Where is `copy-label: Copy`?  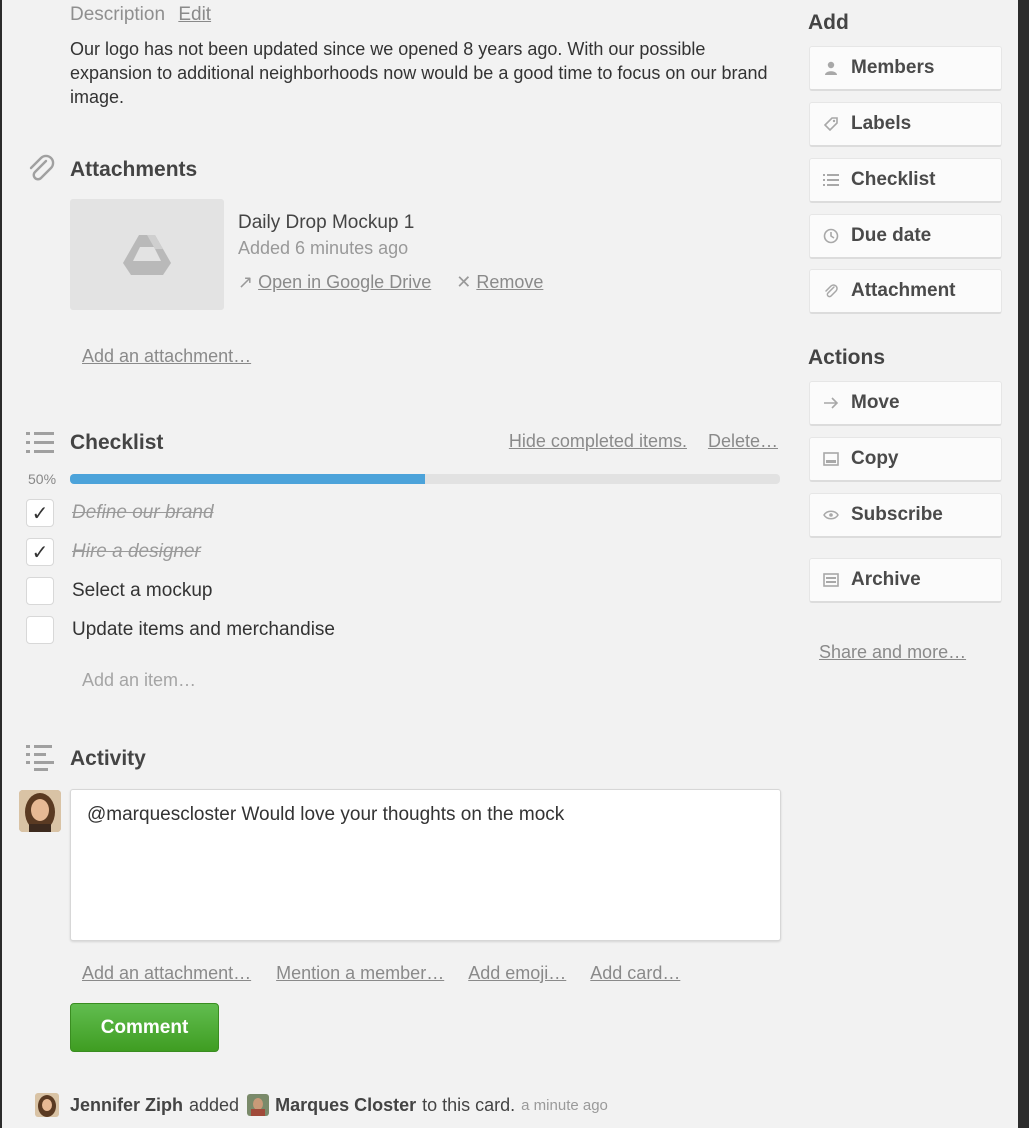
copy-label: Copy is located at coordinates (875, 458).